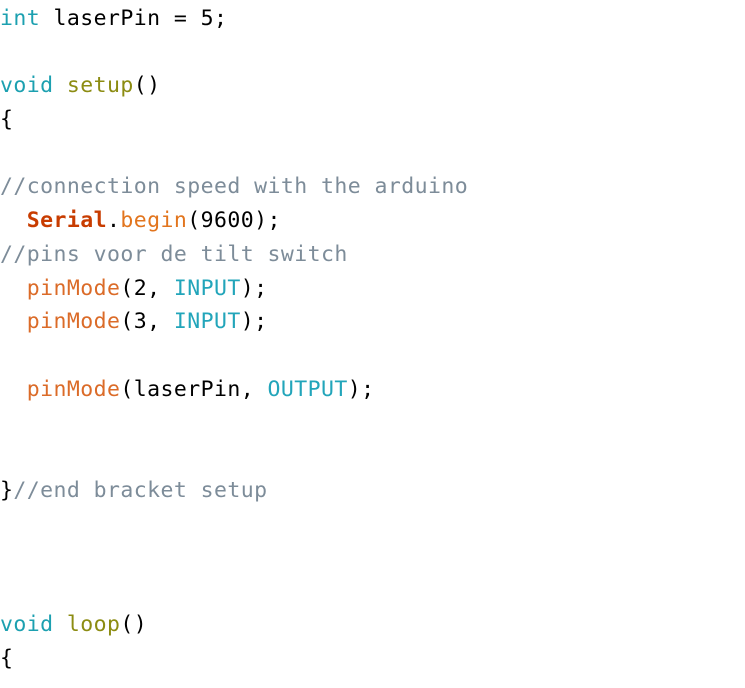 The width and height of the screenshot is (745, 688). I want to click on code-line: //connection speed with the arduino, so click(372, 187).